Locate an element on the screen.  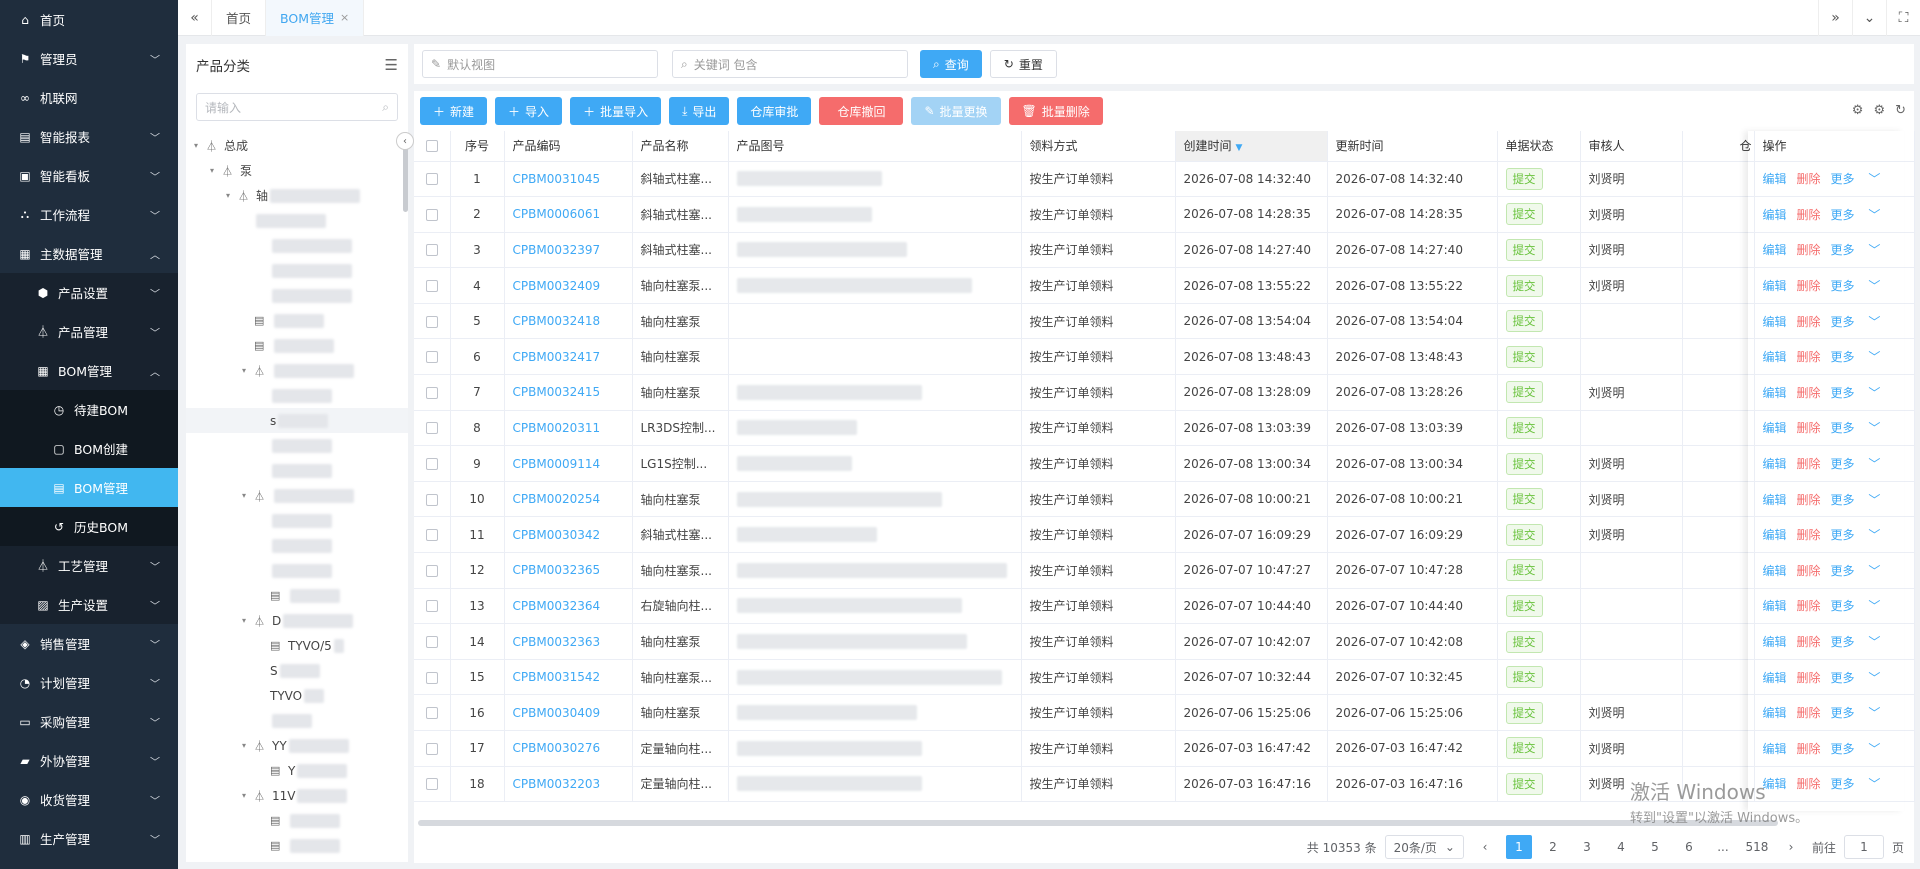
product-code-link: CPBM0032415 is located at coordinates (568, 392).